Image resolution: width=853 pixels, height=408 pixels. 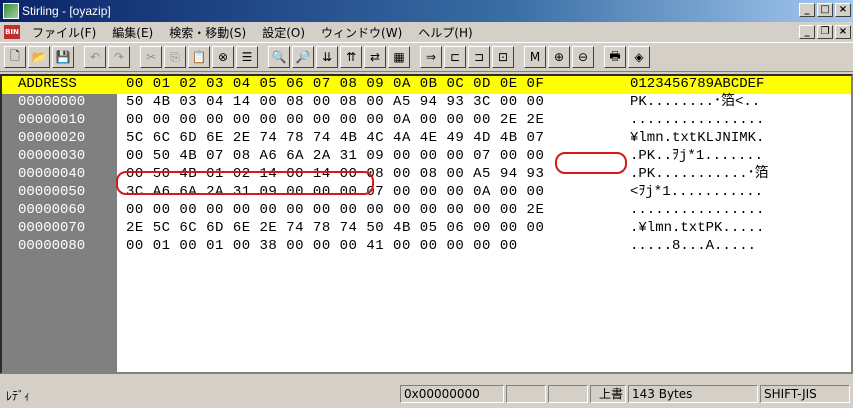 I want to click on ascii-column-header: 0123456789ABCDEF, so click(x=697, y=84).